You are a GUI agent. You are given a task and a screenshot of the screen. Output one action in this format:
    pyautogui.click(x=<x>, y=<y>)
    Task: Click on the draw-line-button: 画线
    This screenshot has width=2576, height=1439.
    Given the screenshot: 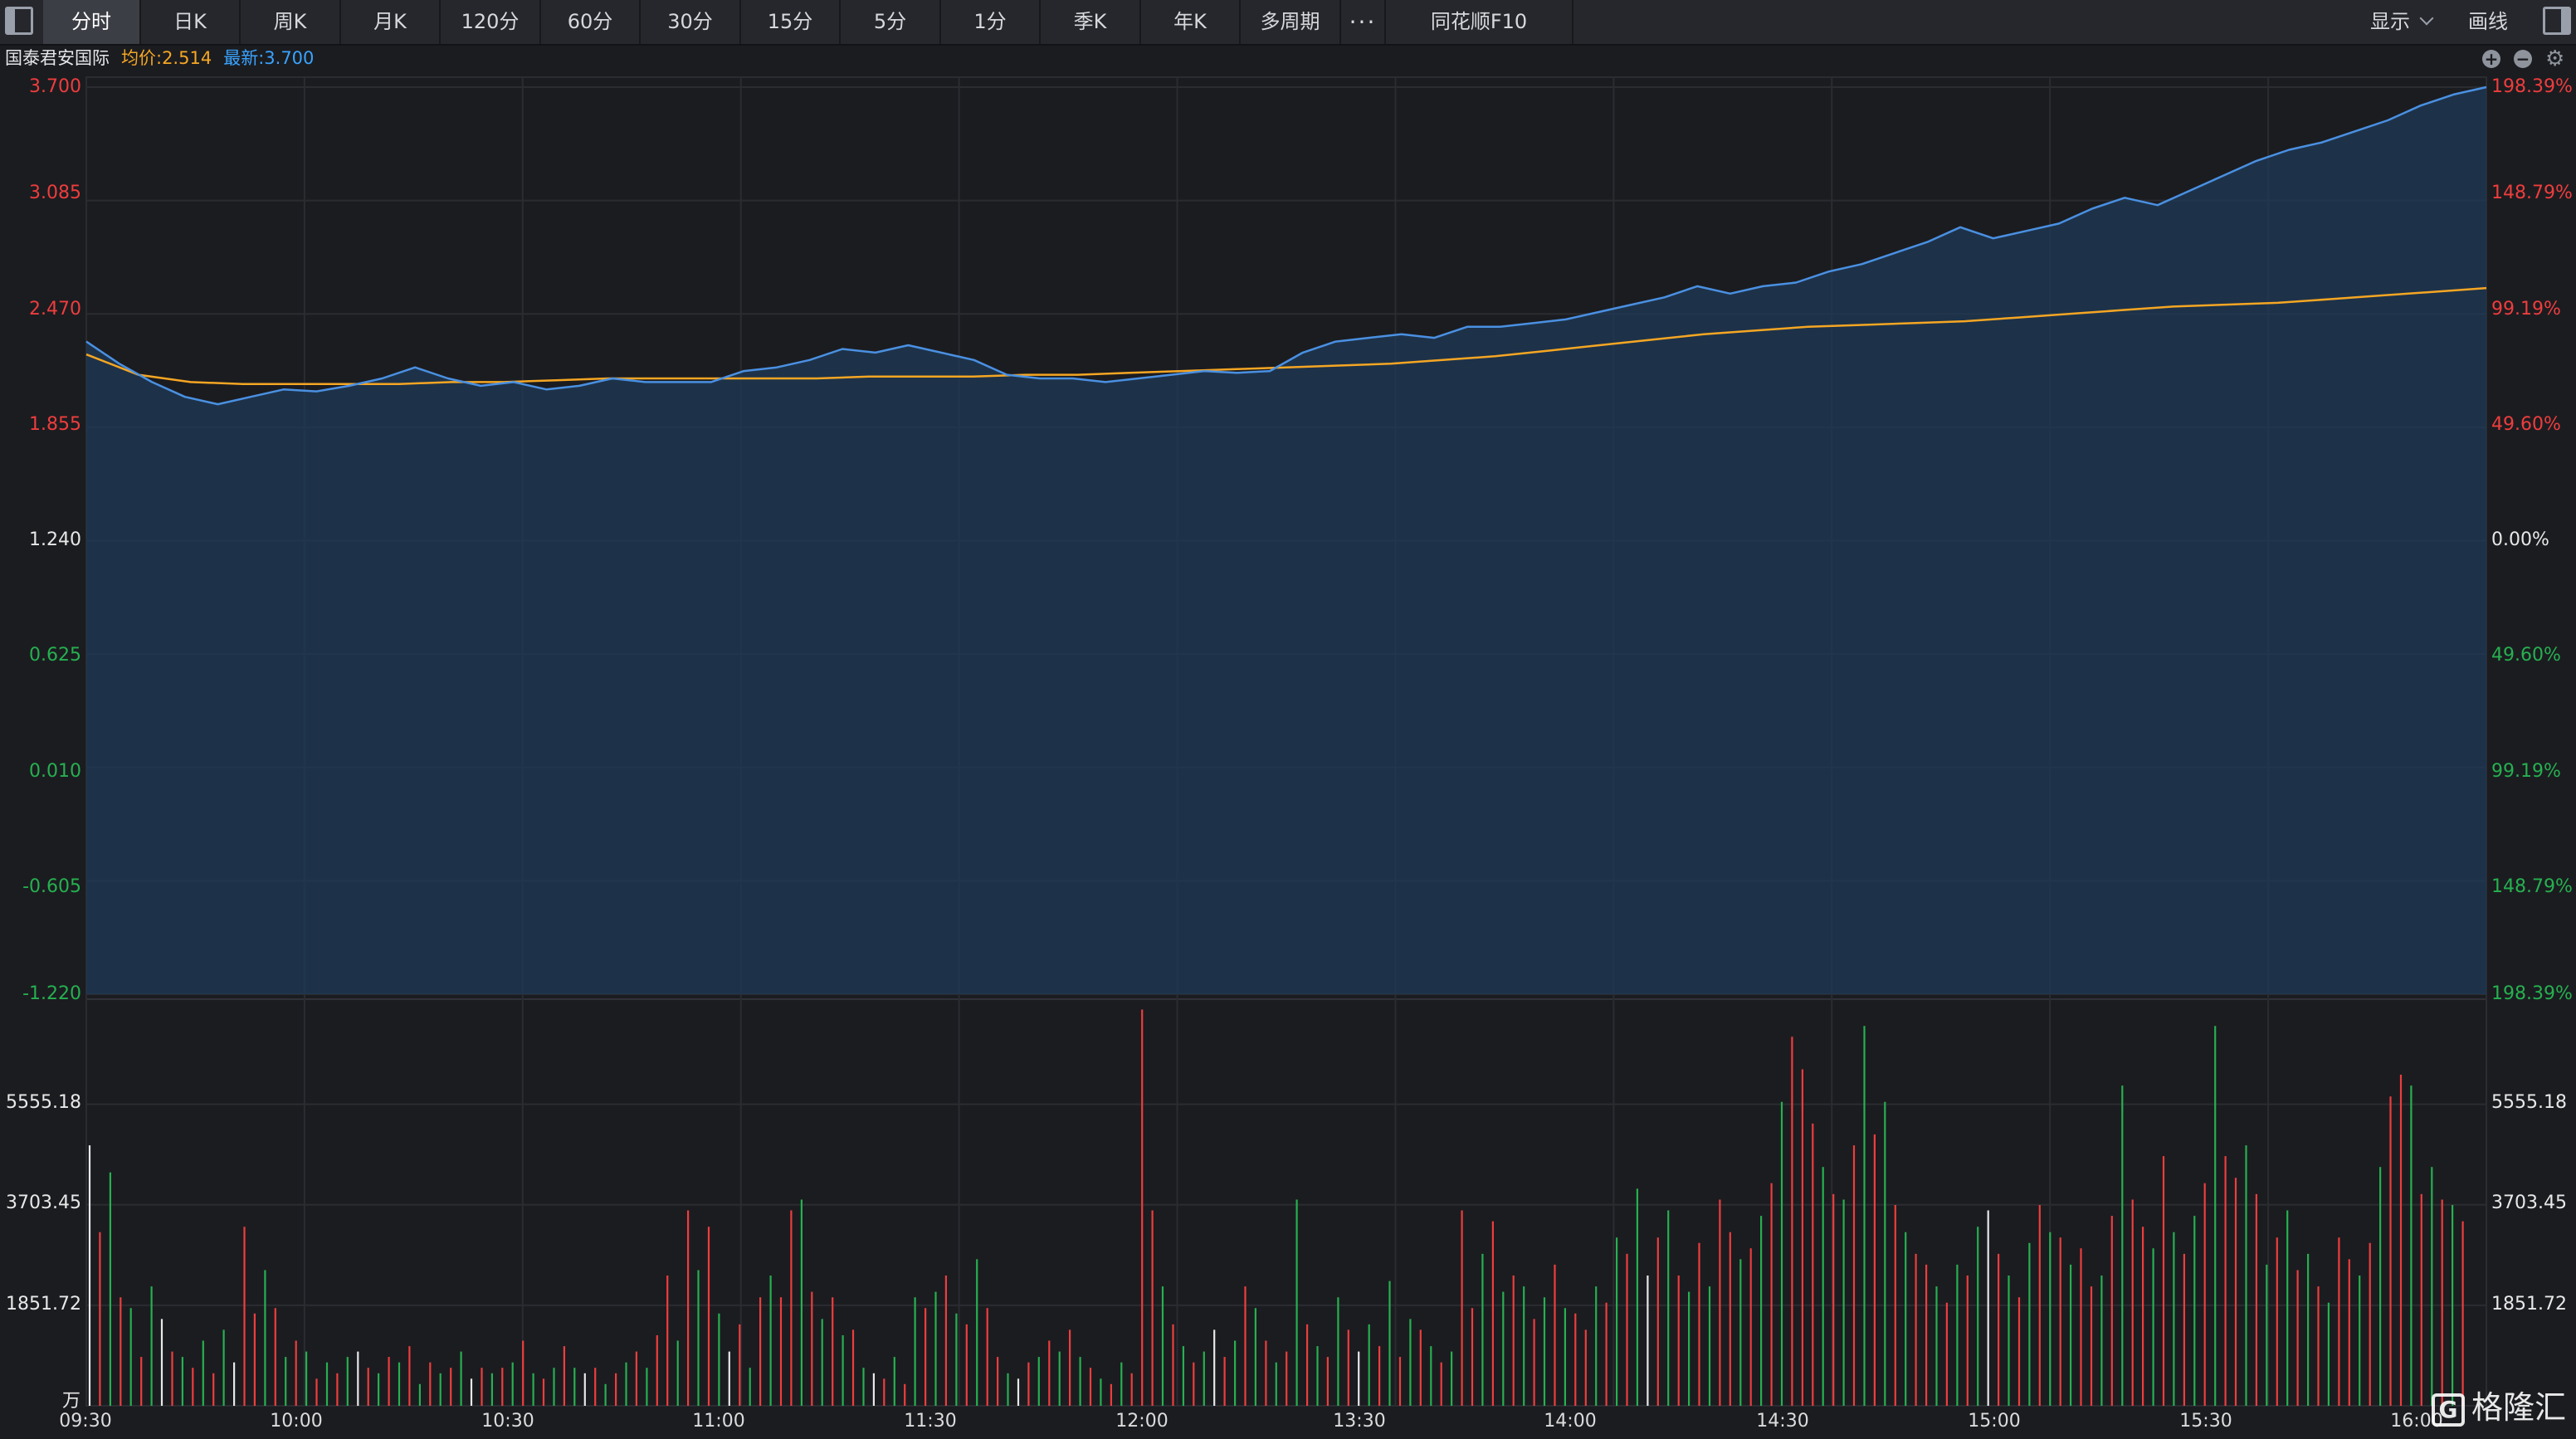 What is the action you would take?
    pyautogui.click(x=2488, y=22)
    